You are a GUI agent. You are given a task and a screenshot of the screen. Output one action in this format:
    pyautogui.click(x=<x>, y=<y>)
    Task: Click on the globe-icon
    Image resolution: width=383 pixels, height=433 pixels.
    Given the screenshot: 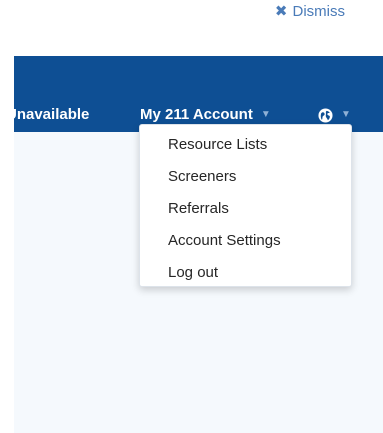 What is the action you would take?
    pyautogui.click(x=325, y=115)
    